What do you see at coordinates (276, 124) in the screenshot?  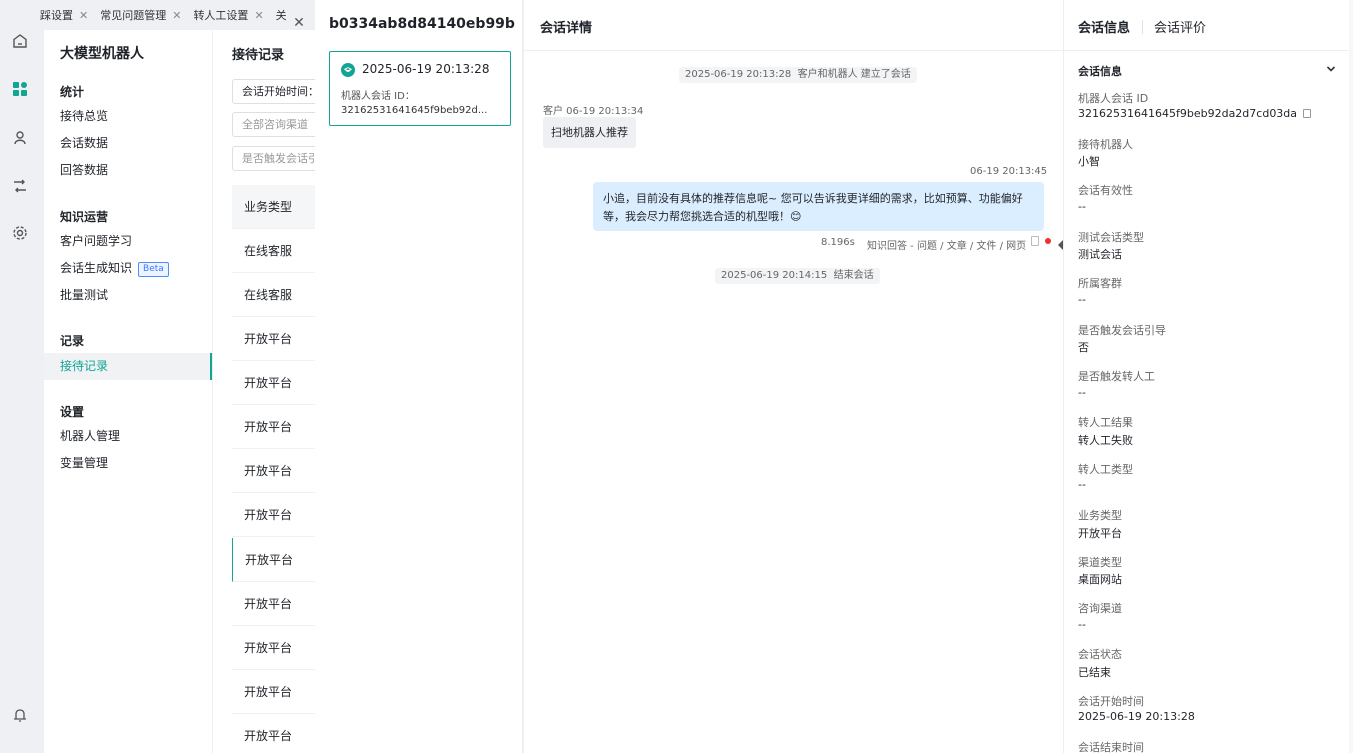 I see `channel-filter: 全部咨询渠道` at bounding box center [276, 124].